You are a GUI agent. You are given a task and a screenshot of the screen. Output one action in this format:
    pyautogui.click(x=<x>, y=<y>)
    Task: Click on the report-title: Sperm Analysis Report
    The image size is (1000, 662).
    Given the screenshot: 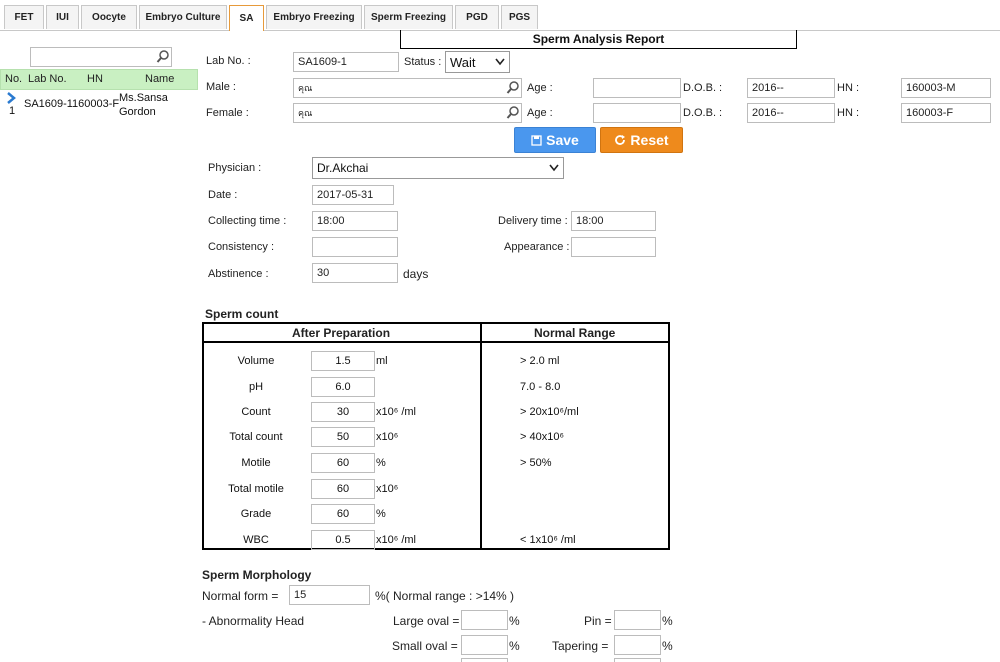 What is the action you would take?
    pyautogui.click(x=598, y=39)
    